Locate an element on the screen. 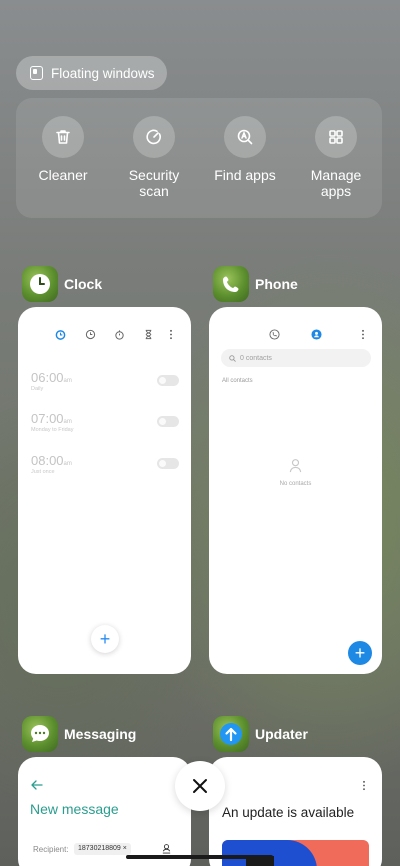 Image resolution: width=400 pixels, height=866 pixels. contacts-search-input: 0 contacts is located at coordinates (296, 358).